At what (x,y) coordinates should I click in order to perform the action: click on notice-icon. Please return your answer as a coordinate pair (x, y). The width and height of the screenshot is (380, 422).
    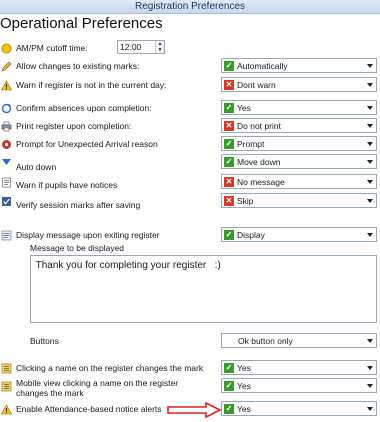
    Looking at the image, I should click on (6, 182).